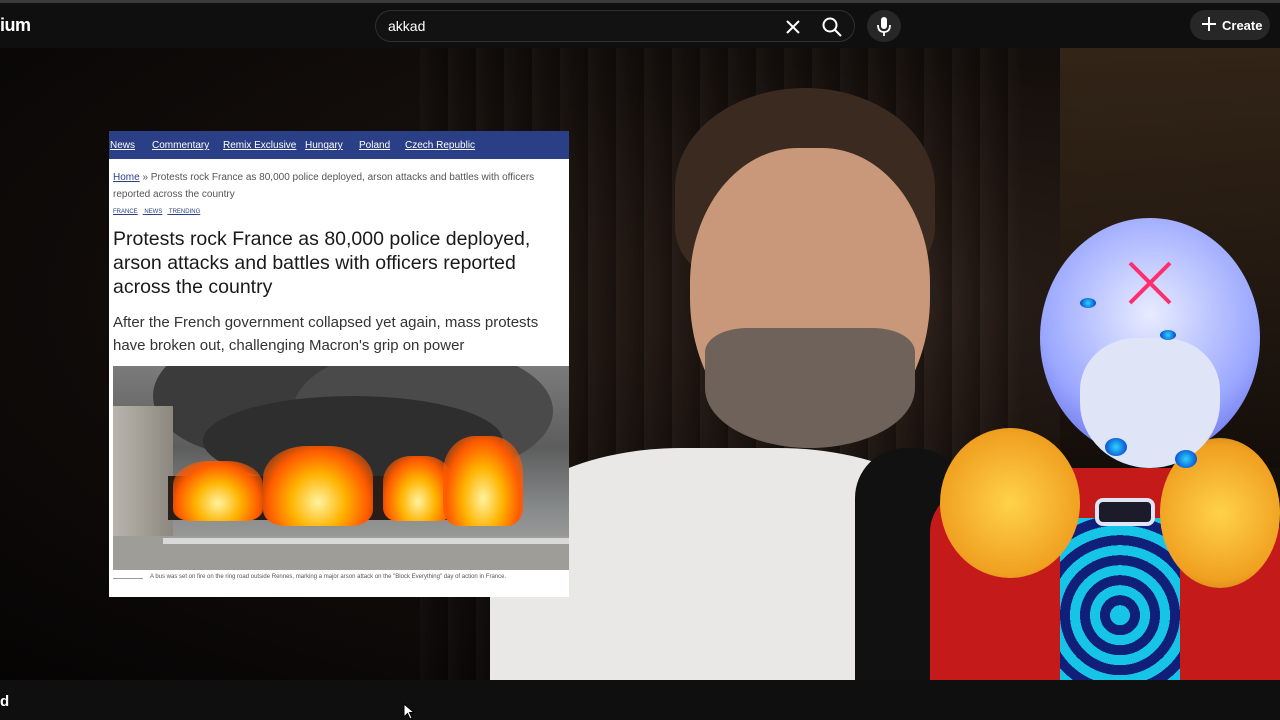  What do you see at coordinates (184, 212) in the screenshot?
I see `tag: TRENDING` at bounding box center [184, 212].